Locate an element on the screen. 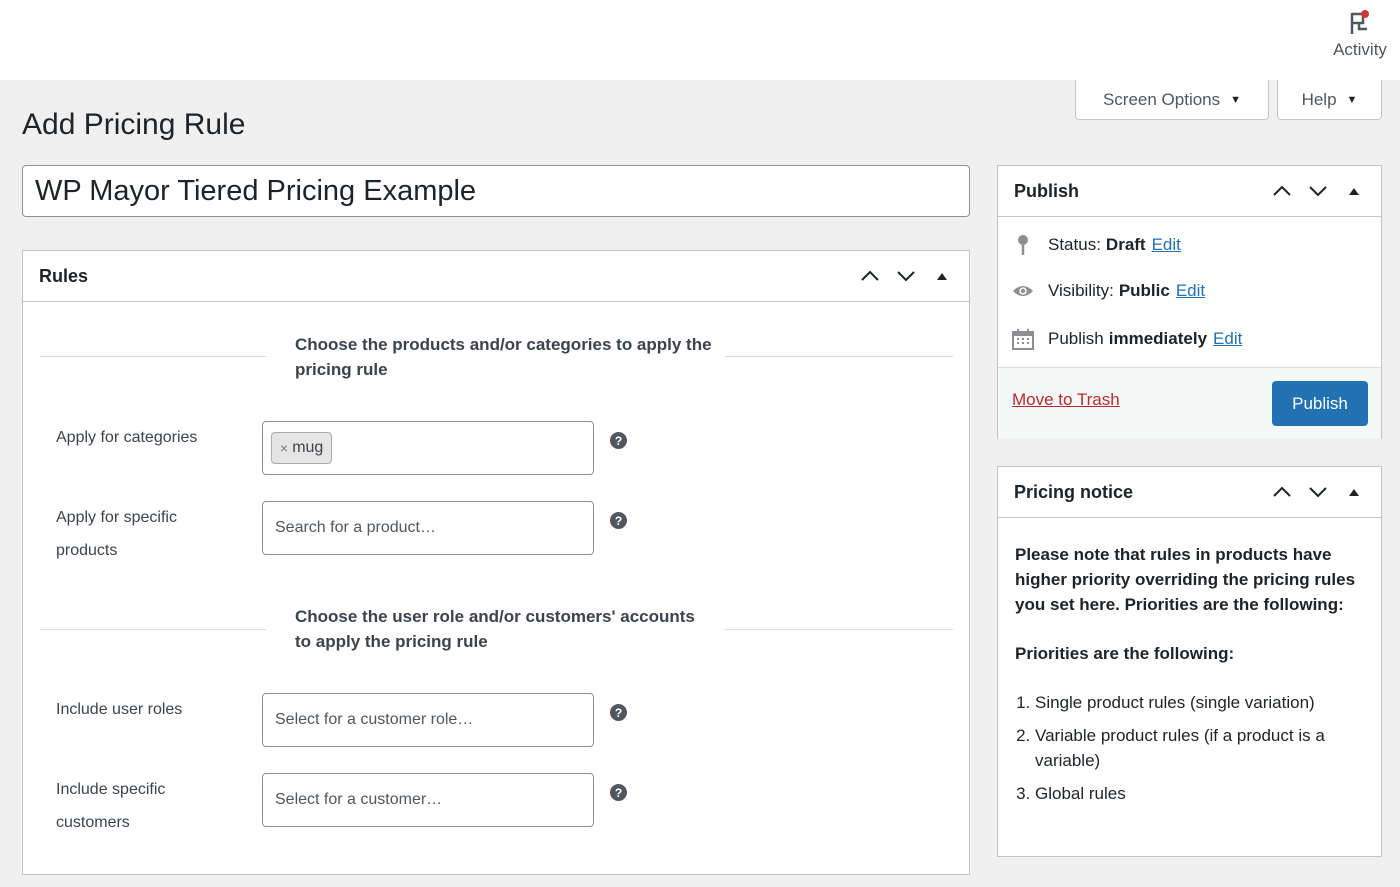 The width and height of the screenshot is (1400, 887). activity-label: Activity is located at coordinates (1360, 49).